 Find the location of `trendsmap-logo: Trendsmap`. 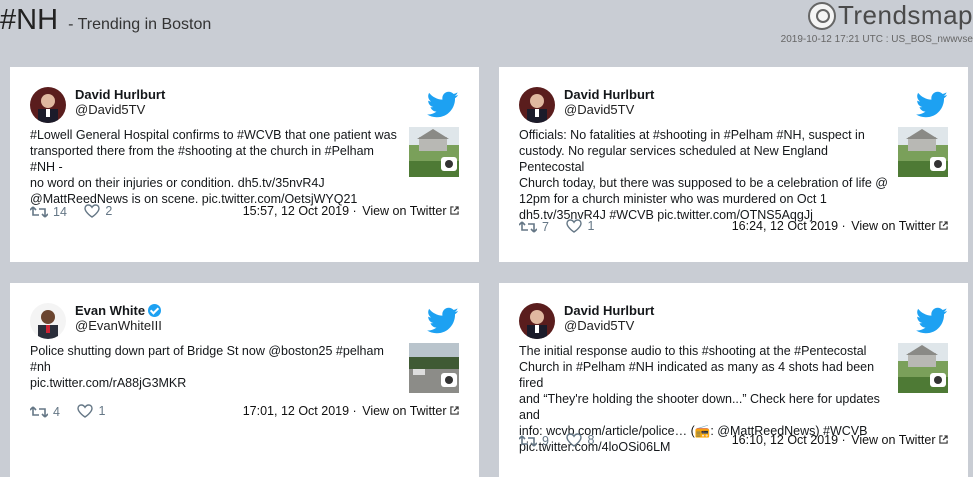

trendsmap-logo: Trendsmap is located at coordinates (890, 15).